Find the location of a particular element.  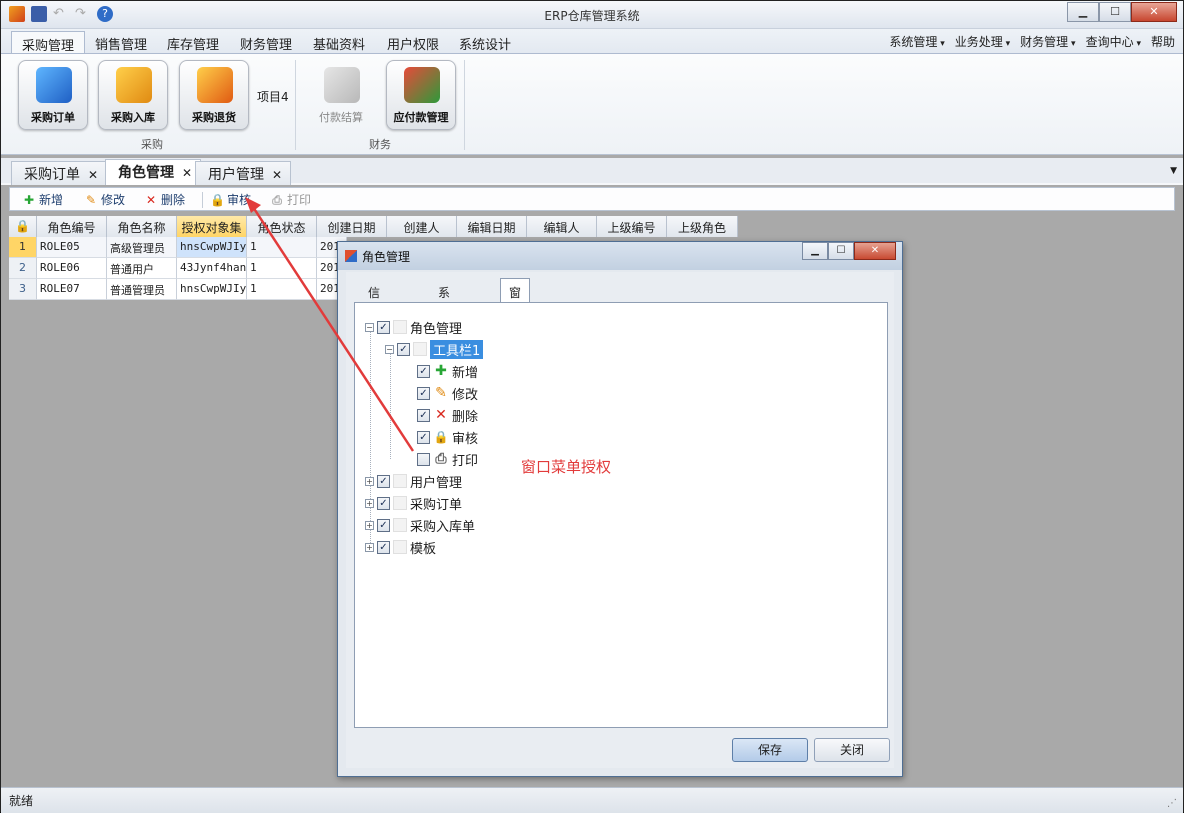

menu-finance: 财务管理 is located at coordinates (1047, 41).